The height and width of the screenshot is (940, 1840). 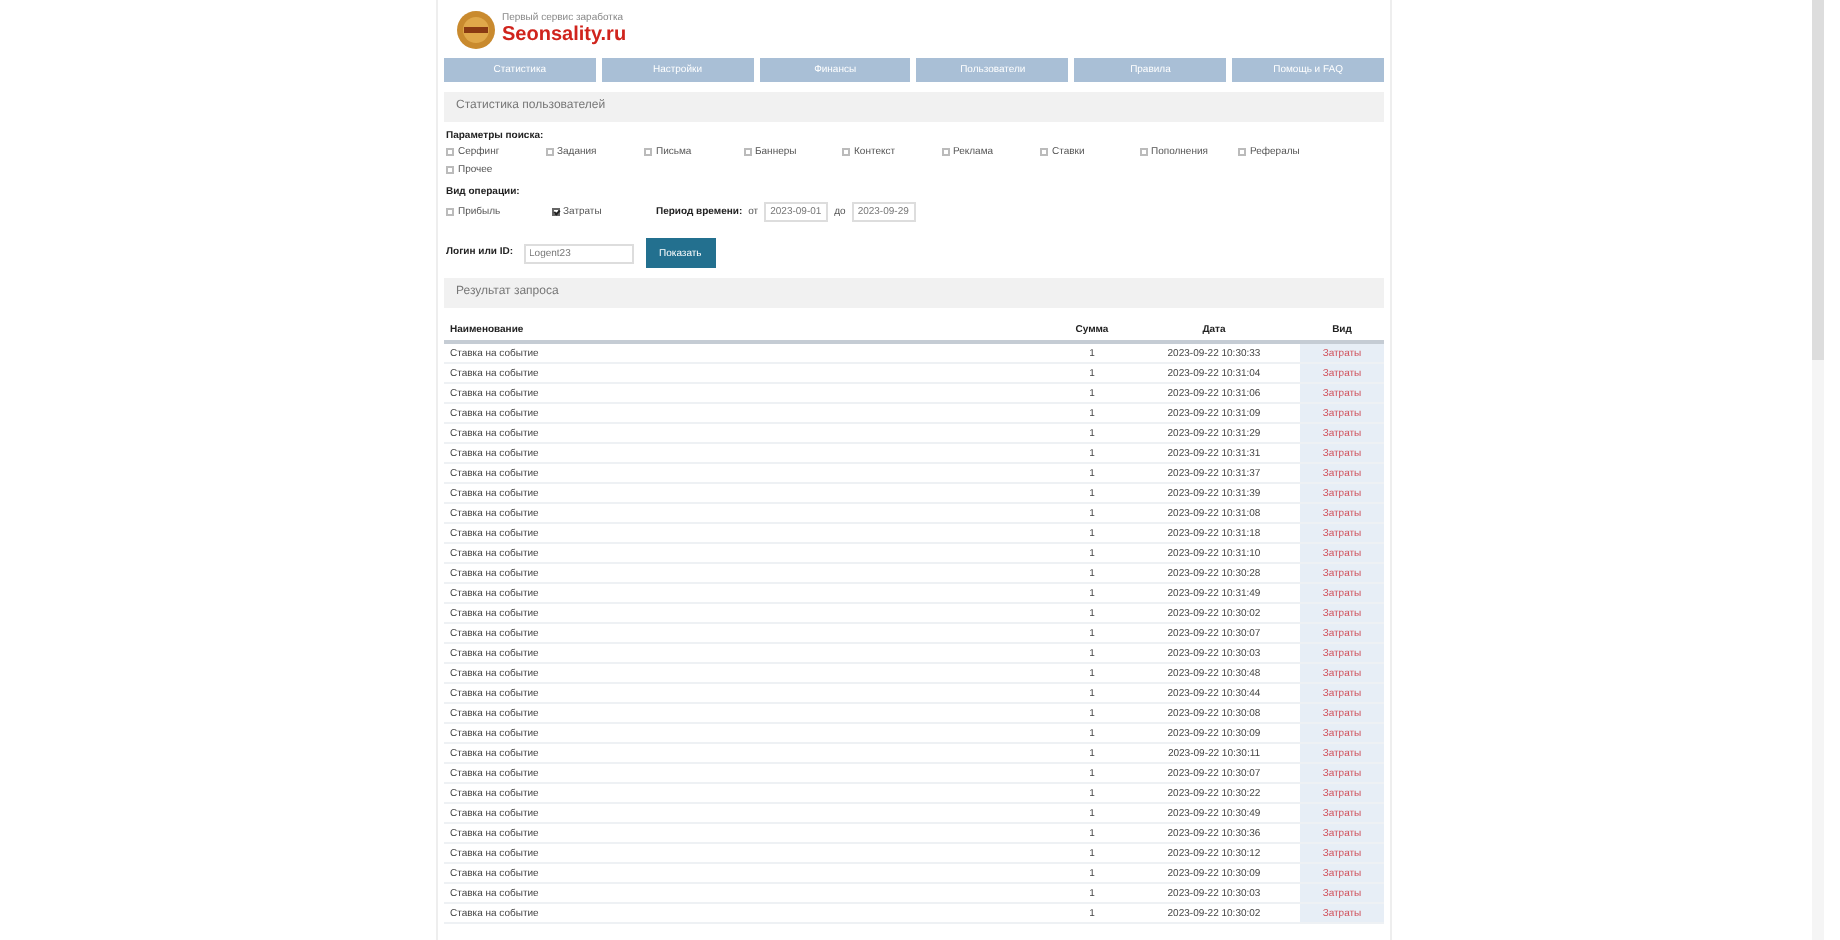 I want to click on logo-text: Seonsality.ru, so click(x=564, y=35).